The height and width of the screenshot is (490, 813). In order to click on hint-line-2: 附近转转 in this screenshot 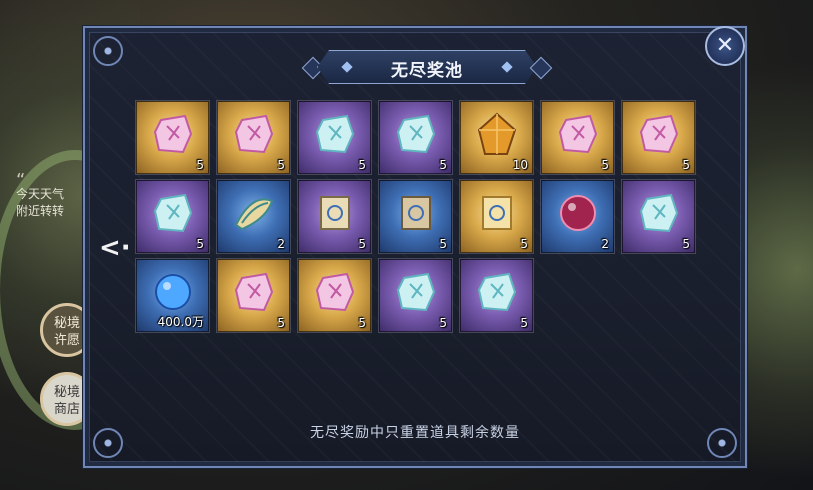, I will do `click(40, 211)`.